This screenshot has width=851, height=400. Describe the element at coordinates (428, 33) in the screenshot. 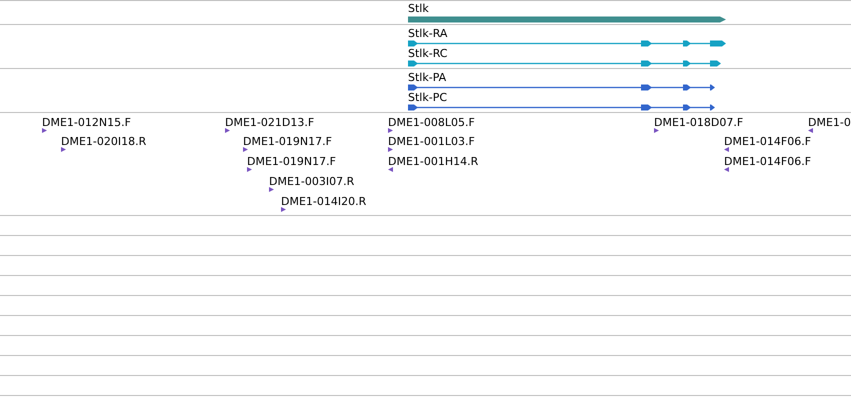

I see `transcript-label: Stlk-RA` at that location.